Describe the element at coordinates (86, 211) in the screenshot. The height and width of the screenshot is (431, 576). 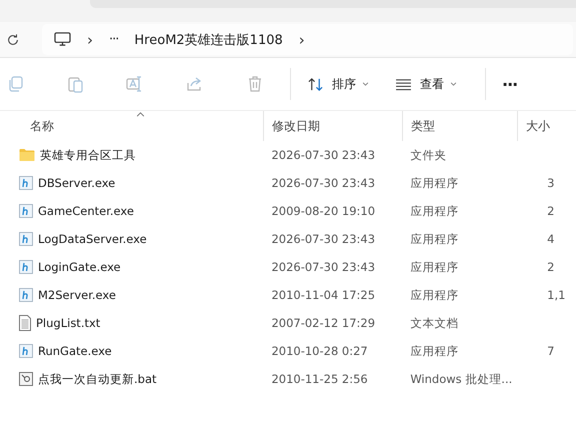
I see `file-name: GameCenter.exe` at that location.